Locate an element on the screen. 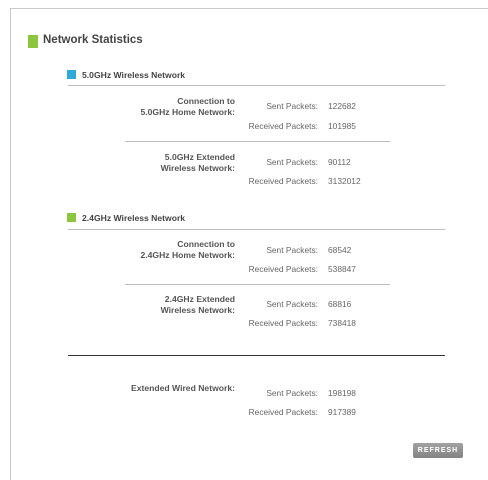 The width and height of the screenshot is (488, 480). page-title-marker is located at coordinates (33, 41).